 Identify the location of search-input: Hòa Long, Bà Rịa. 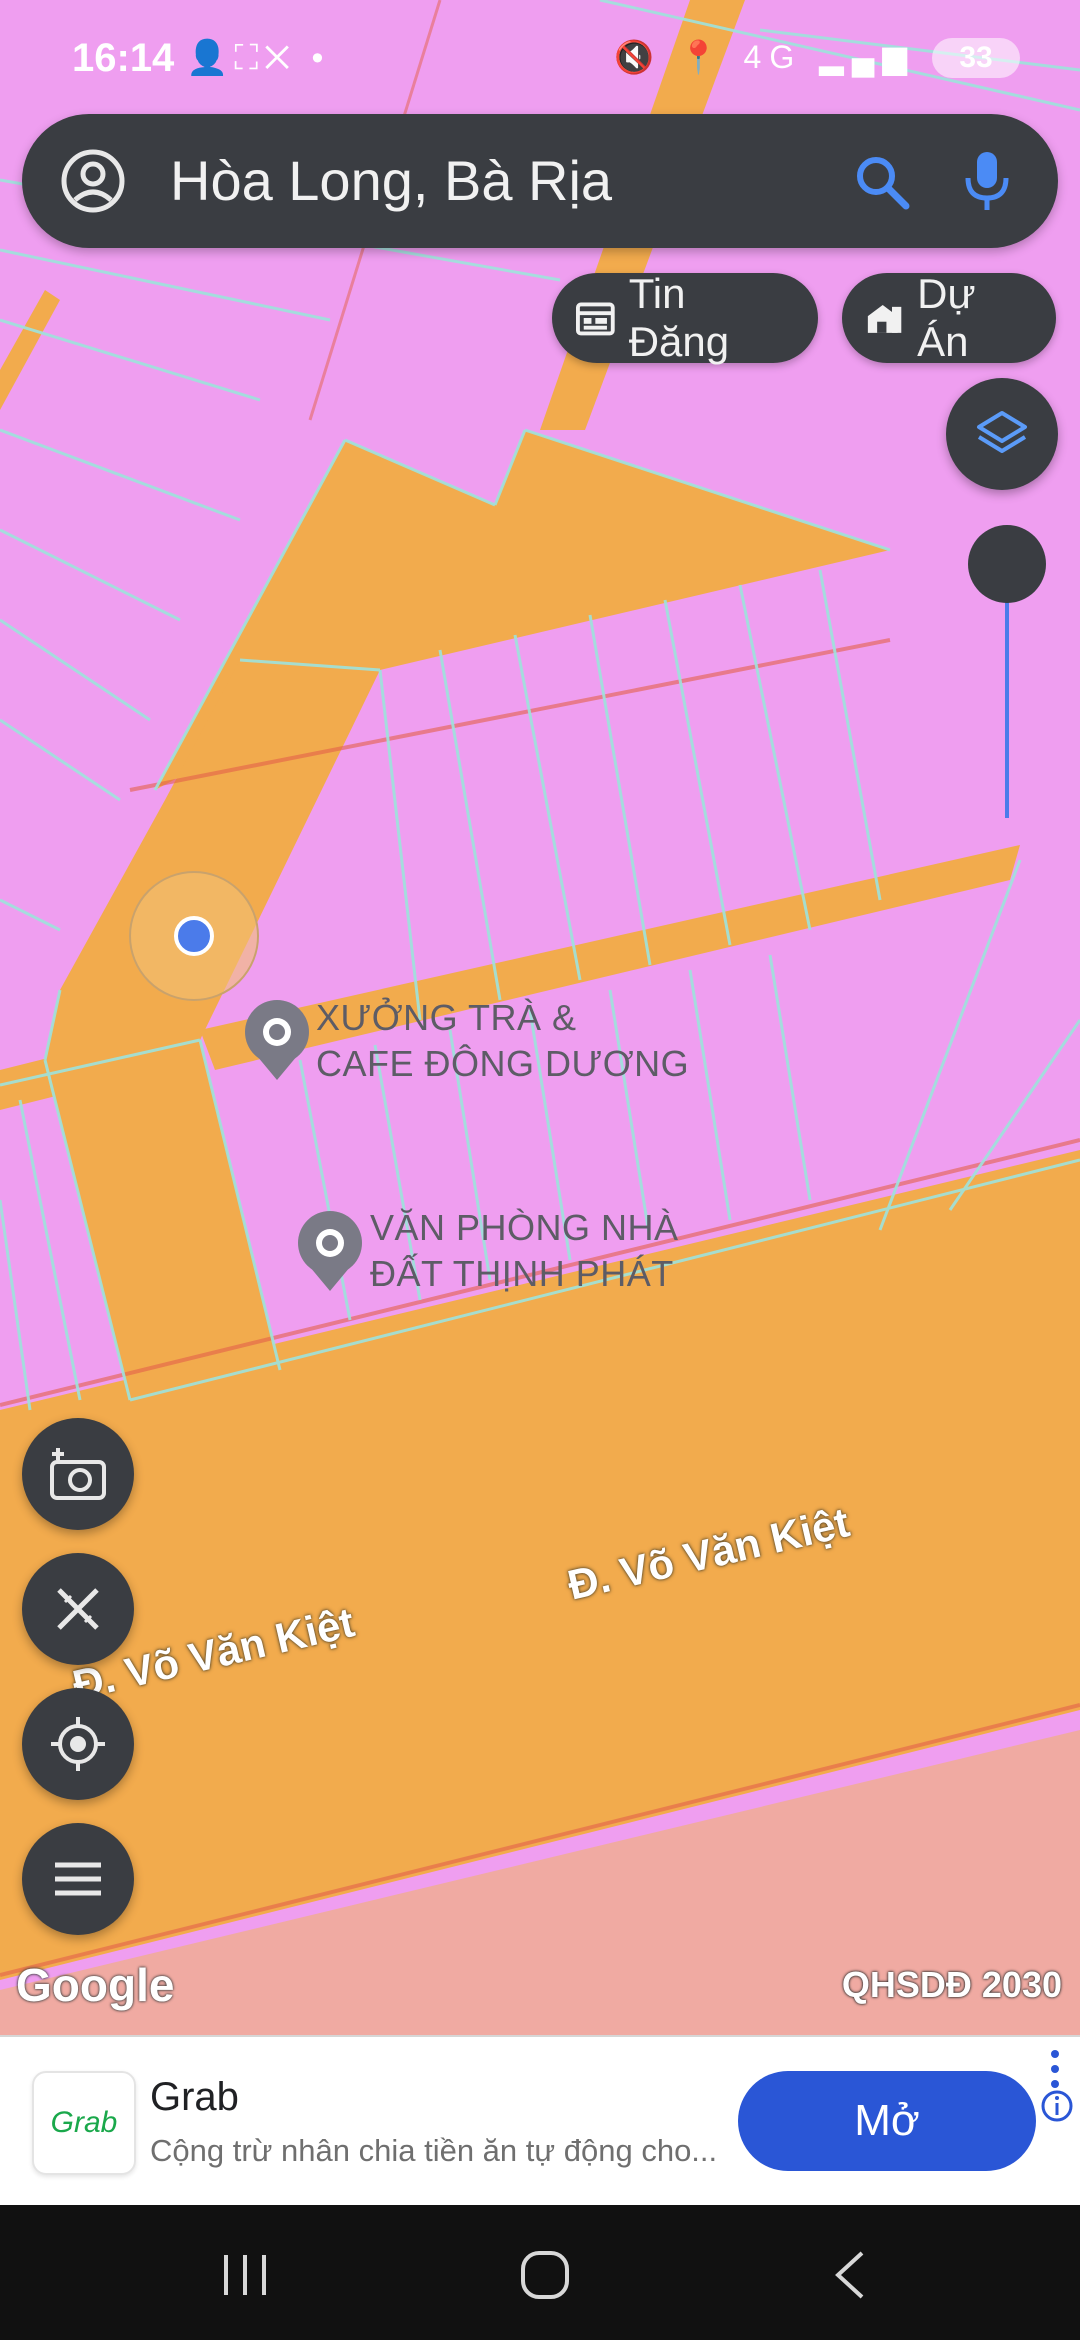
(391, 181).